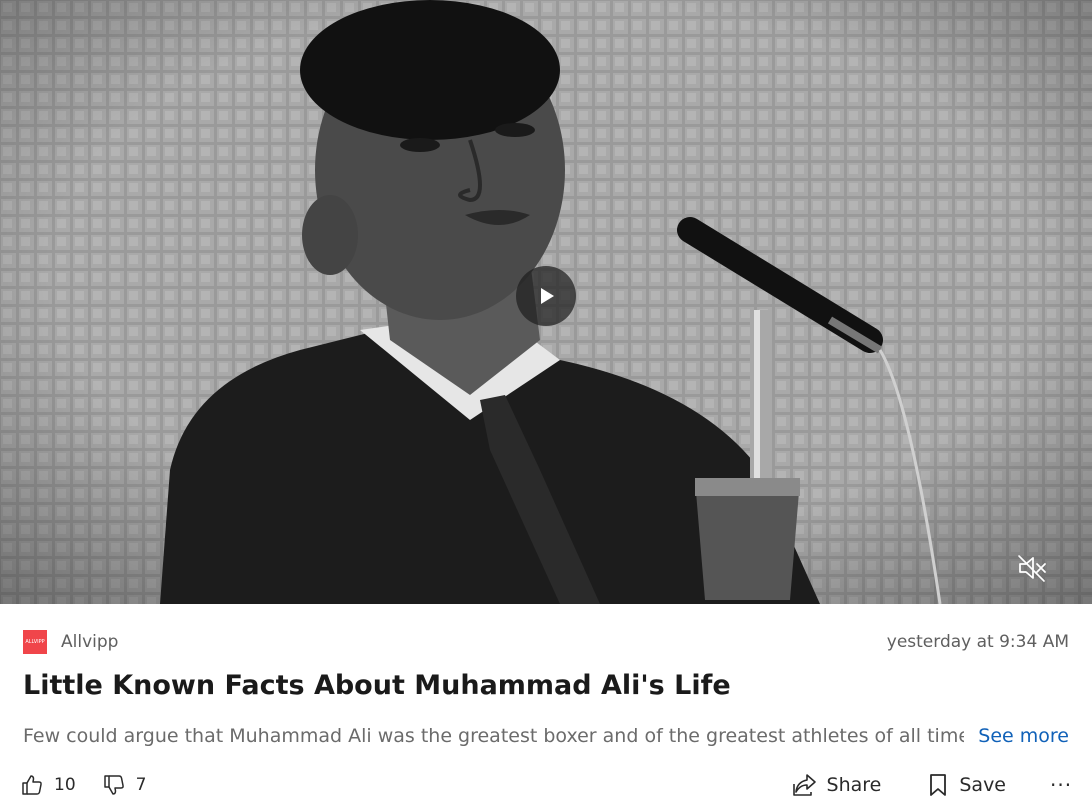 Image resolution: width=1092 pixels, height=807 pixels. I want to click on mute-toggle, so click(1032, 568).